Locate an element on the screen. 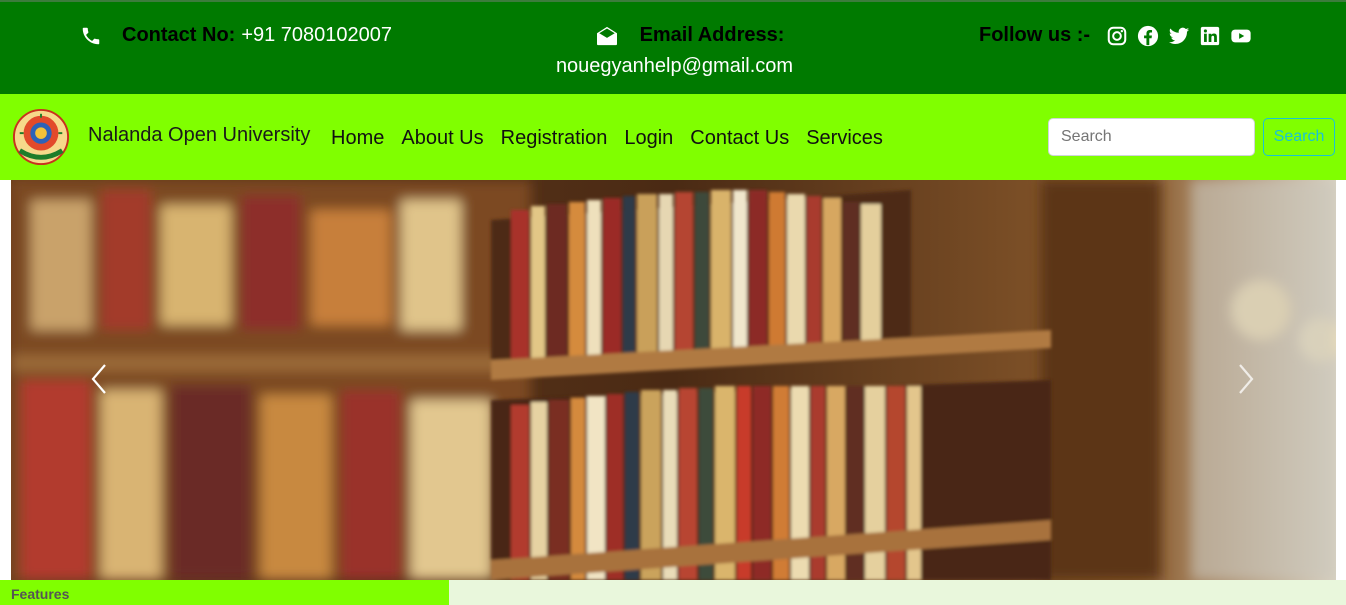  nav-item-home: Home is located at coordinates (357, 138).